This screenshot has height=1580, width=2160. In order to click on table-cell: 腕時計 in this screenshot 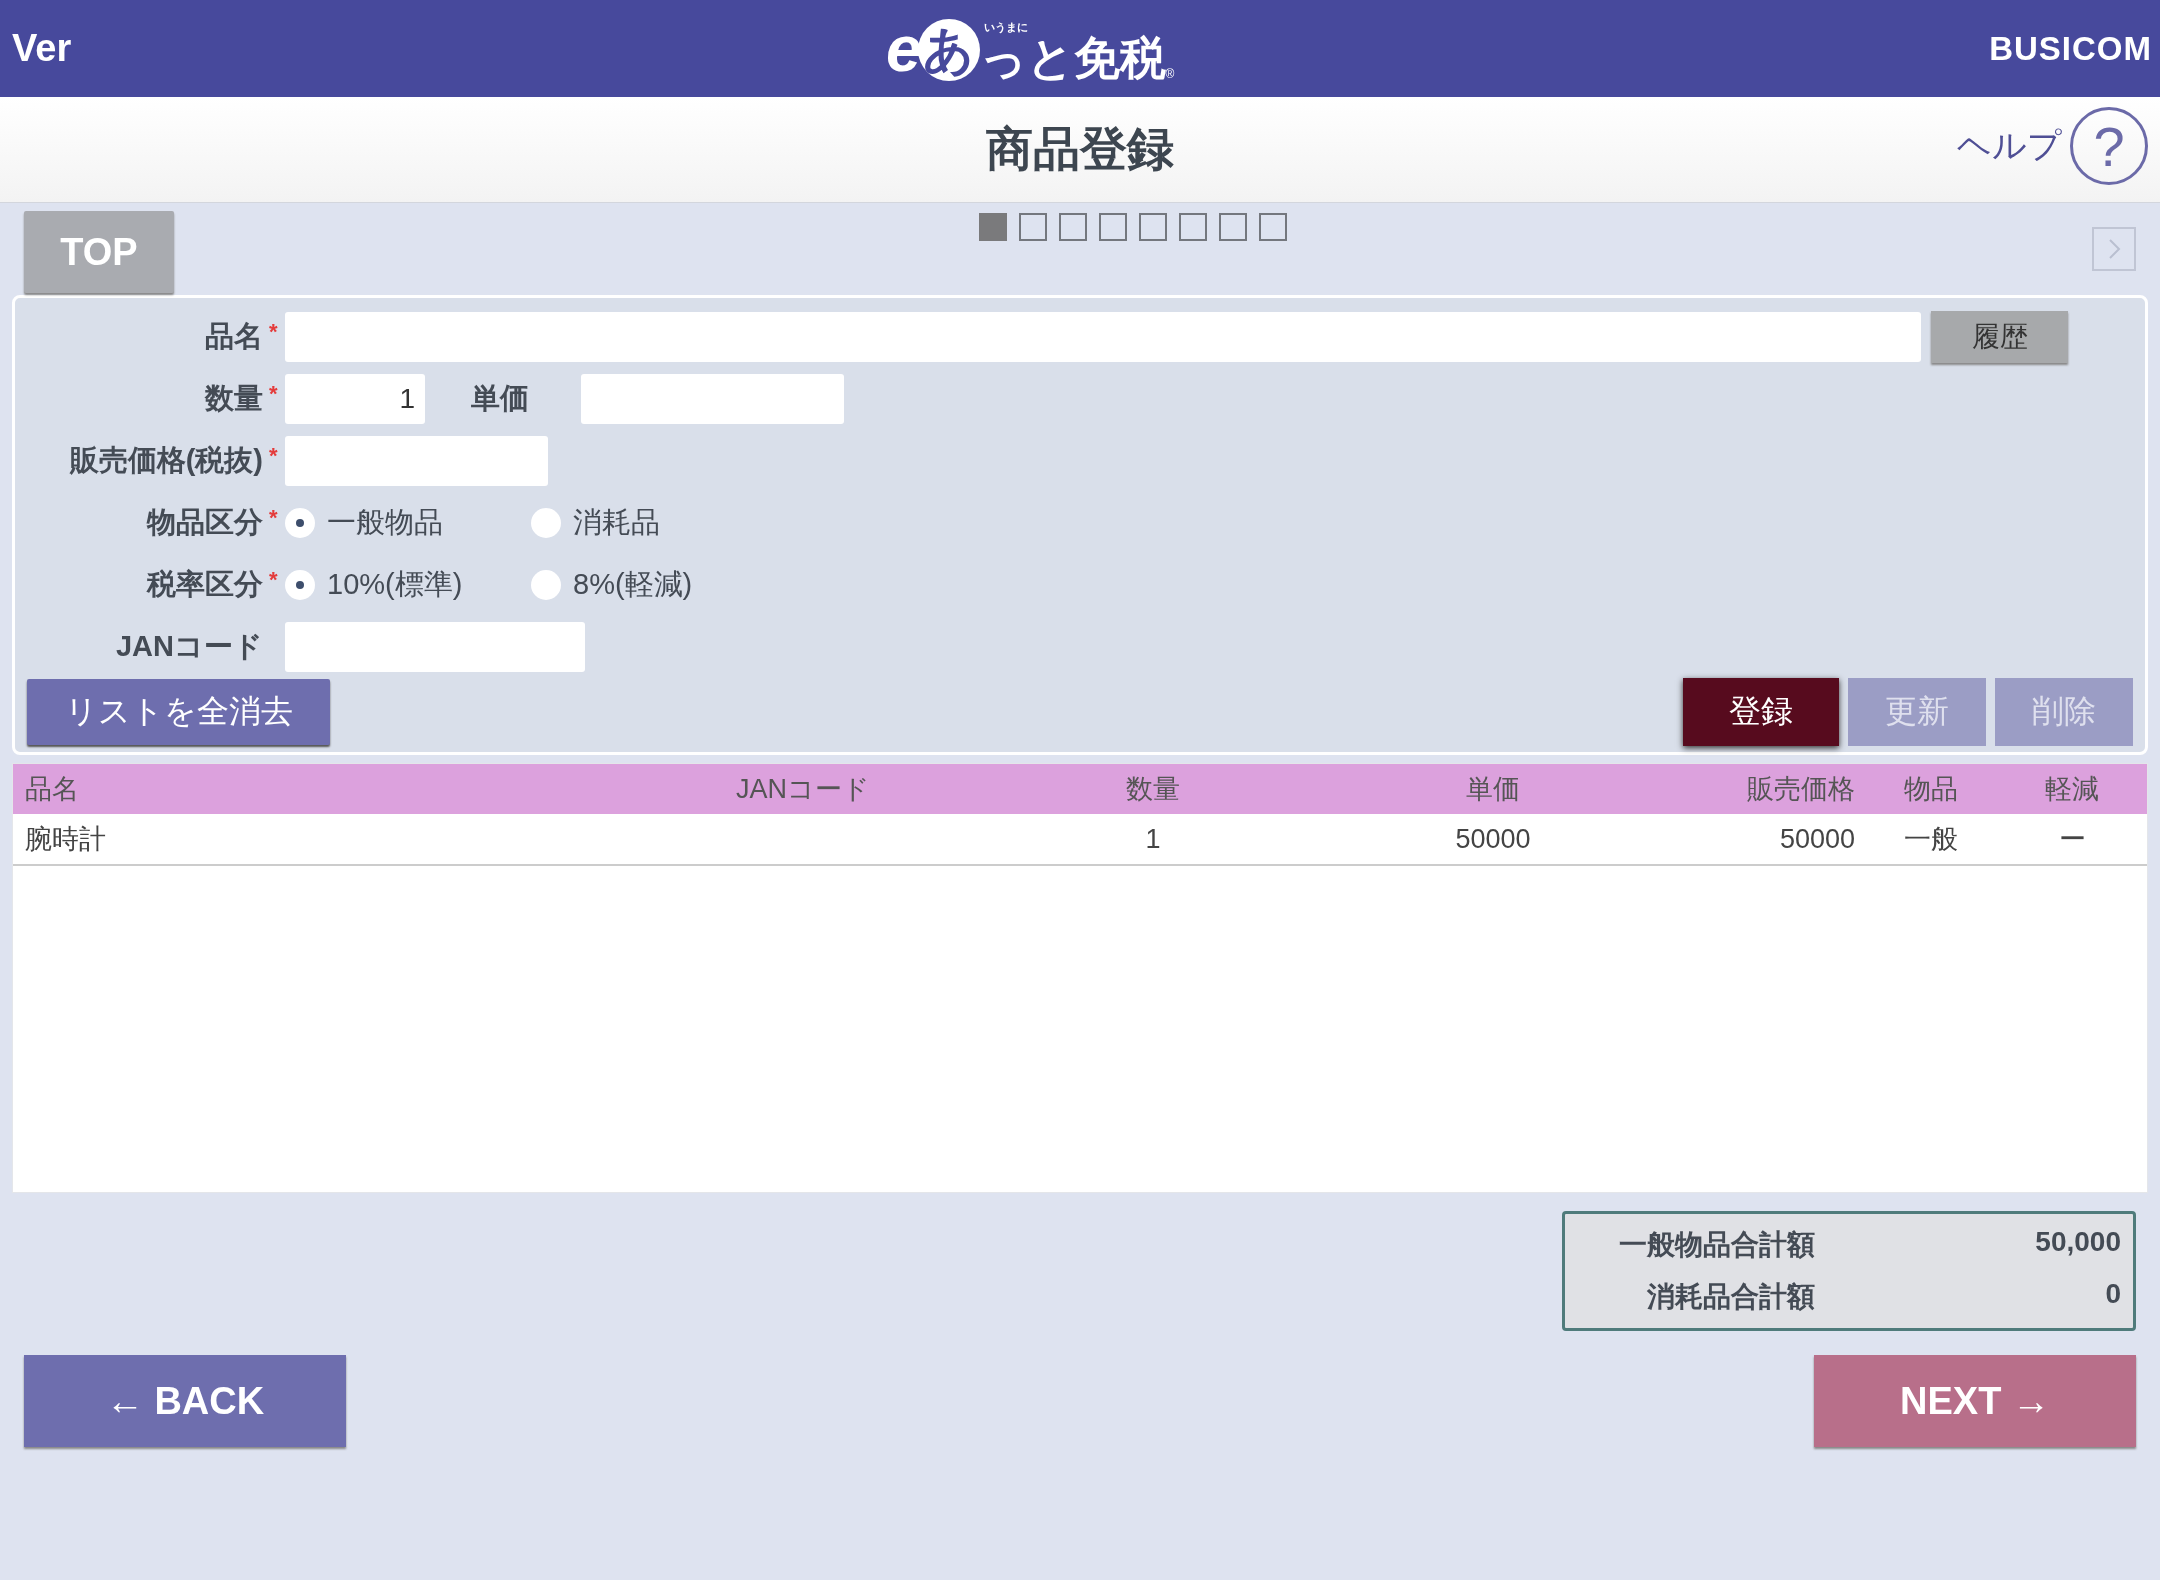, I will do `click(293, 840)`.